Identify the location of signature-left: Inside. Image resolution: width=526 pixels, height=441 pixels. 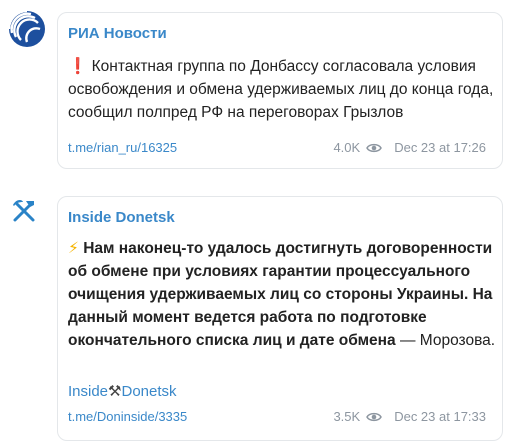
(88, 391).